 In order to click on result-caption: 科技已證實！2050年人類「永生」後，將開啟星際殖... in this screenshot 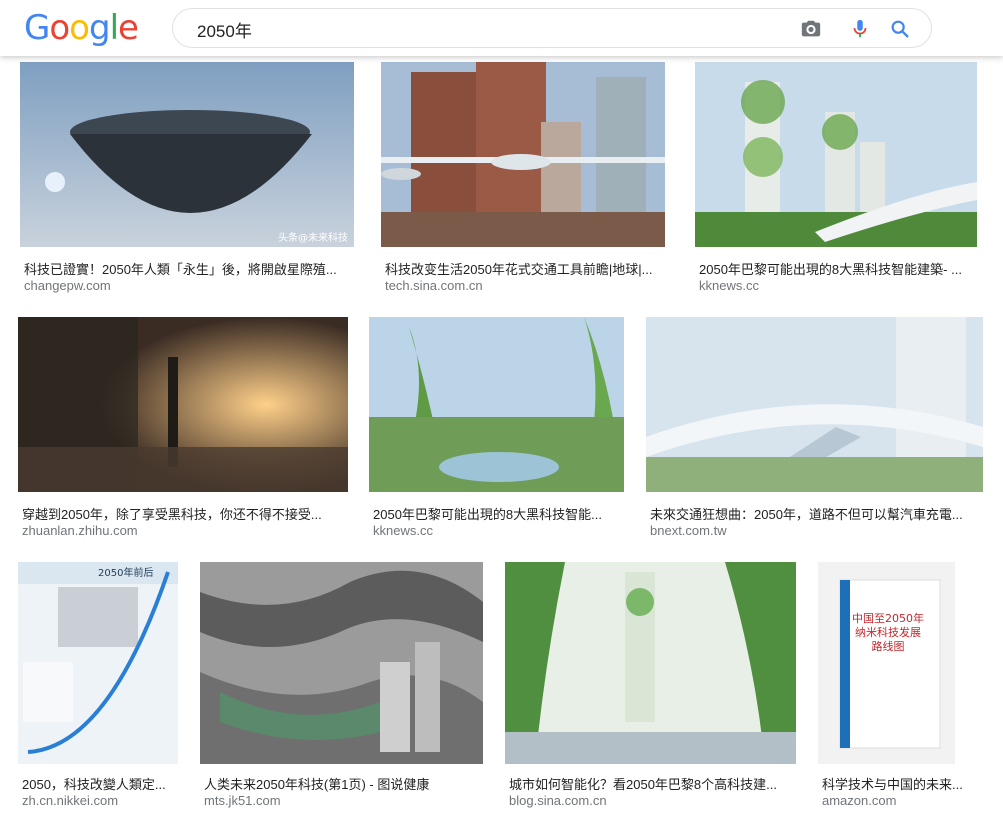, I will do `click(192, 268)`.